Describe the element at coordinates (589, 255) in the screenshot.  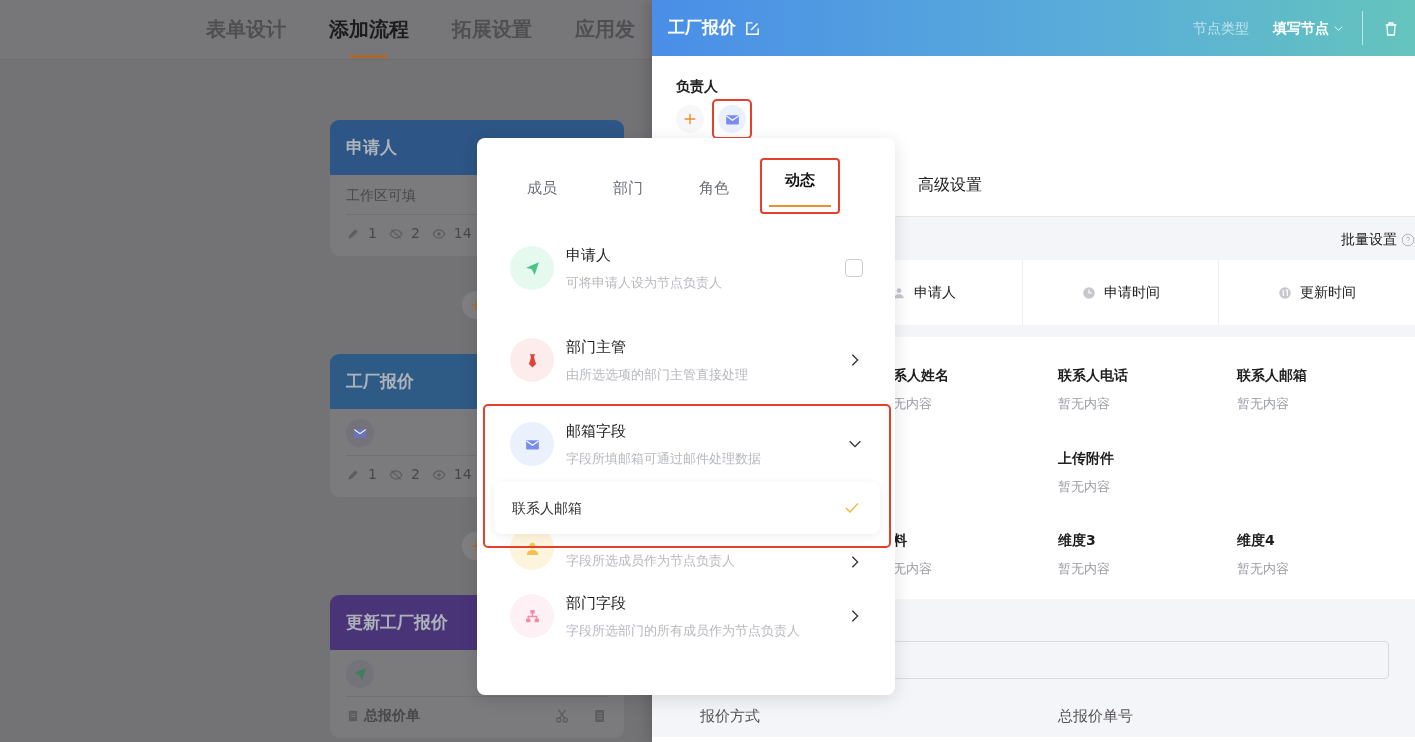
I see `option-title: 申请人` at that location.